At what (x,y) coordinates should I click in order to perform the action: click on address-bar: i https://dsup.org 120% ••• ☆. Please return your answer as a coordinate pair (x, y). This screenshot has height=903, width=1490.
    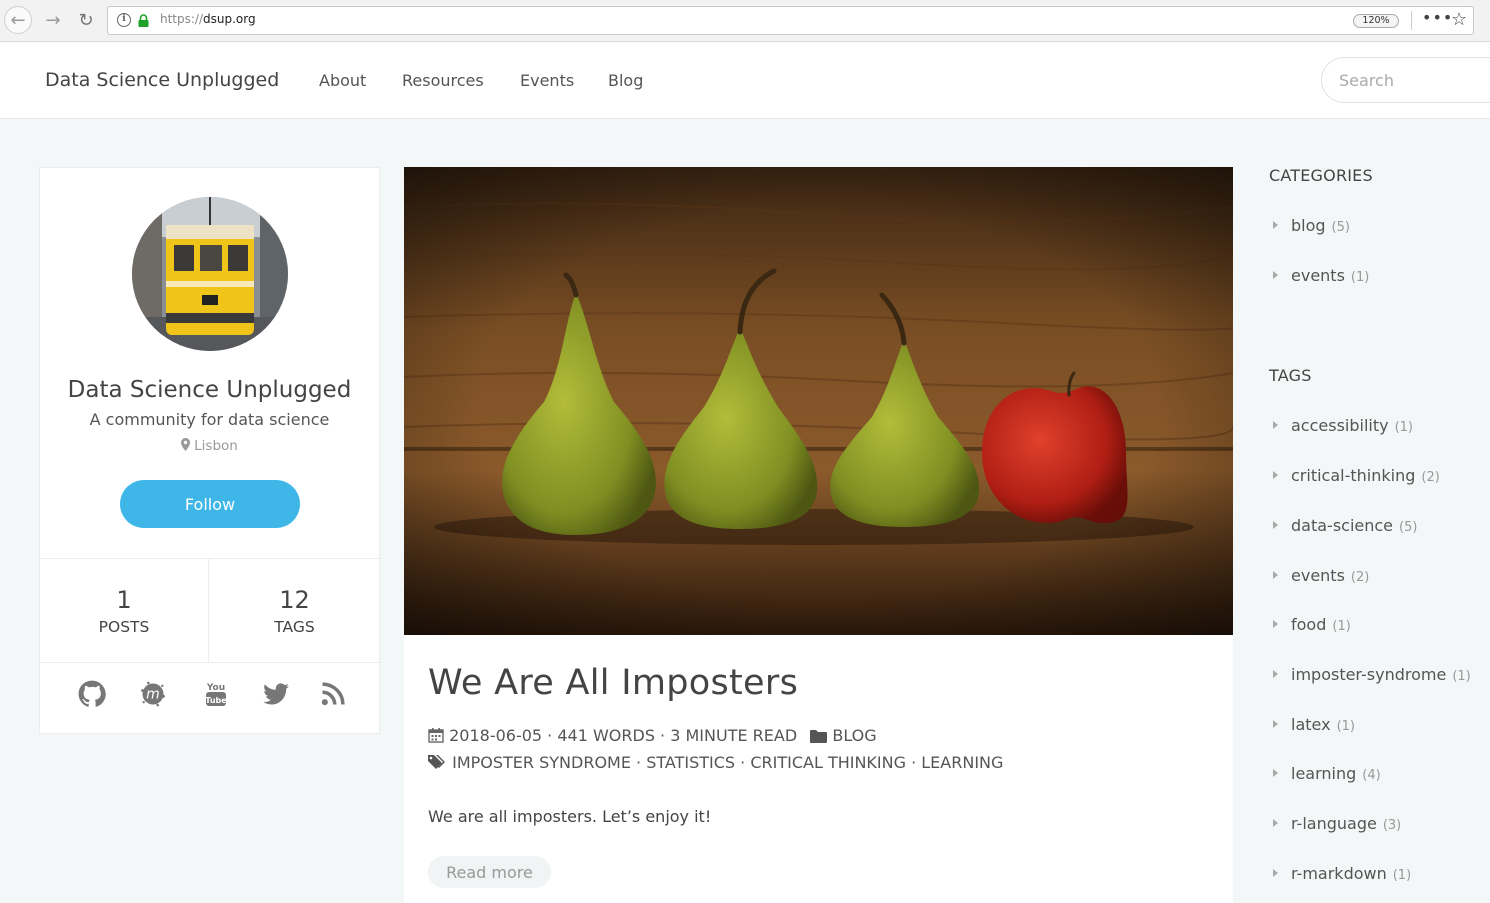
    Looking at the image, I should click on (790, 20).